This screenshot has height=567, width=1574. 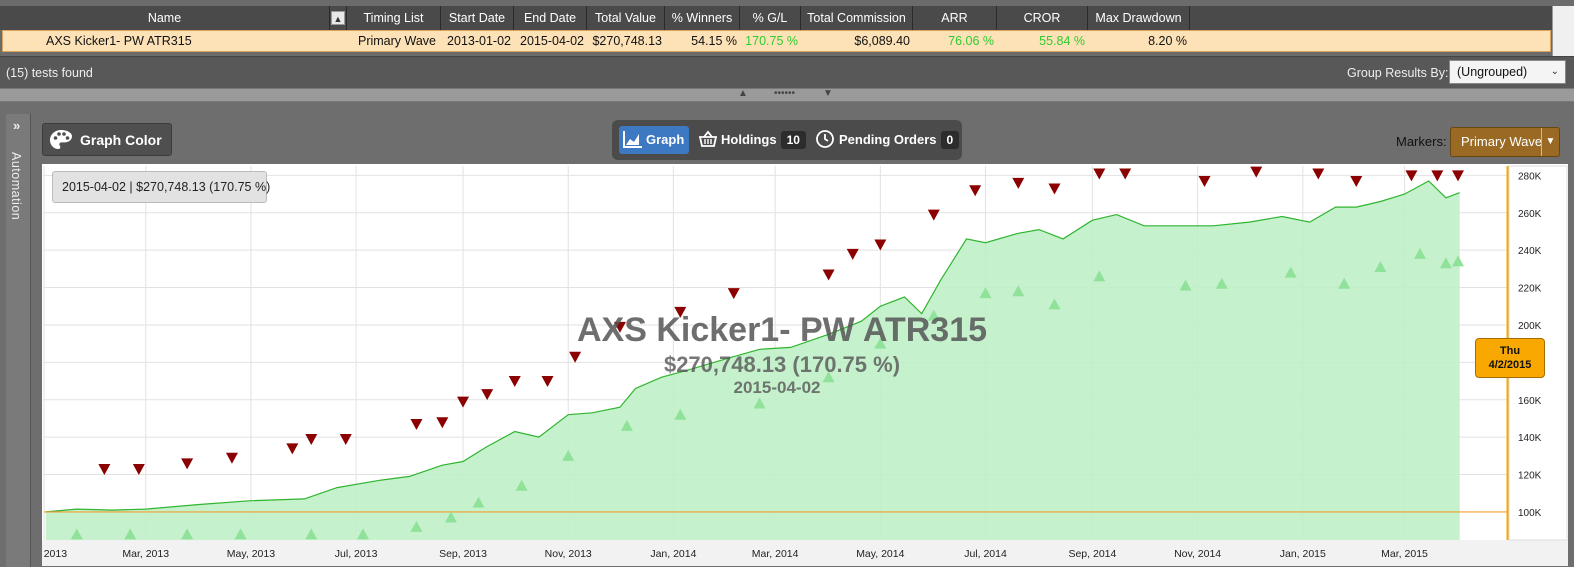 I want to click on x-tick-label: Jan, 2015, so click(x=1303, y=554).